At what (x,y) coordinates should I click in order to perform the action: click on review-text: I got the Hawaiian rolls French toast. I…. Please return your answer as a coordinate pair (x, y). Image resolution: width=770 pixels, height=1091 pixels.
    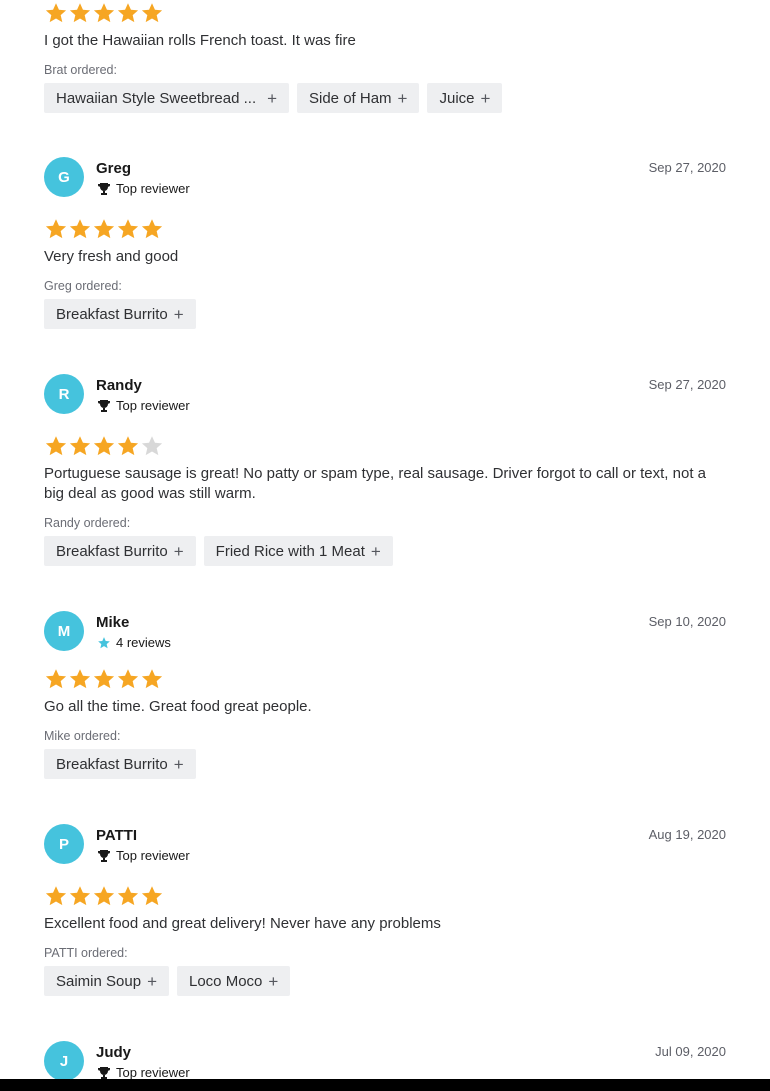
    Looking at the image, I should click on (200, 40).